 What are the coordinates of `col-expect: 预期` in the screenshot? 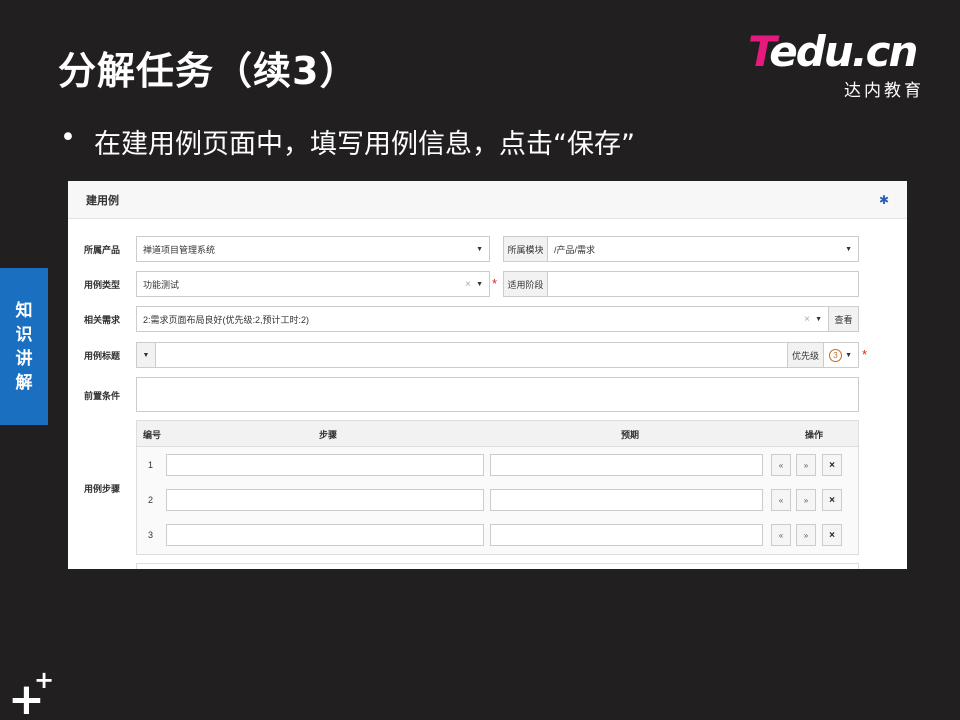 It's located at (630, 435).